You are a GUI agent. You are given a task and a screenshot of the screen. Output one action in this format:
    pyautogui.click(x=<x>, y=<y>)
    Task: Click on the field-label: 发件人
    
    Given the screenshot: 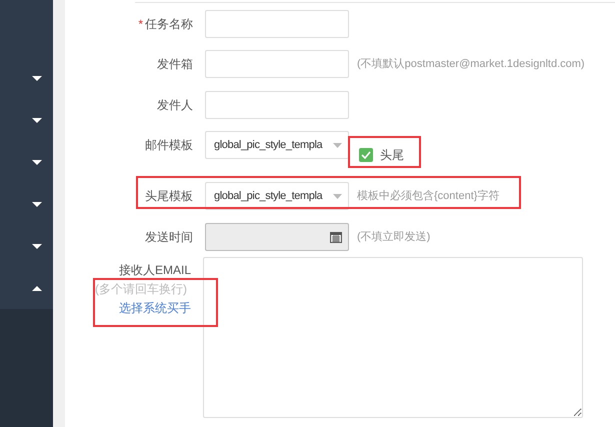 What is the action you would take?
    pyautogui.click(x=175, y=105)
    